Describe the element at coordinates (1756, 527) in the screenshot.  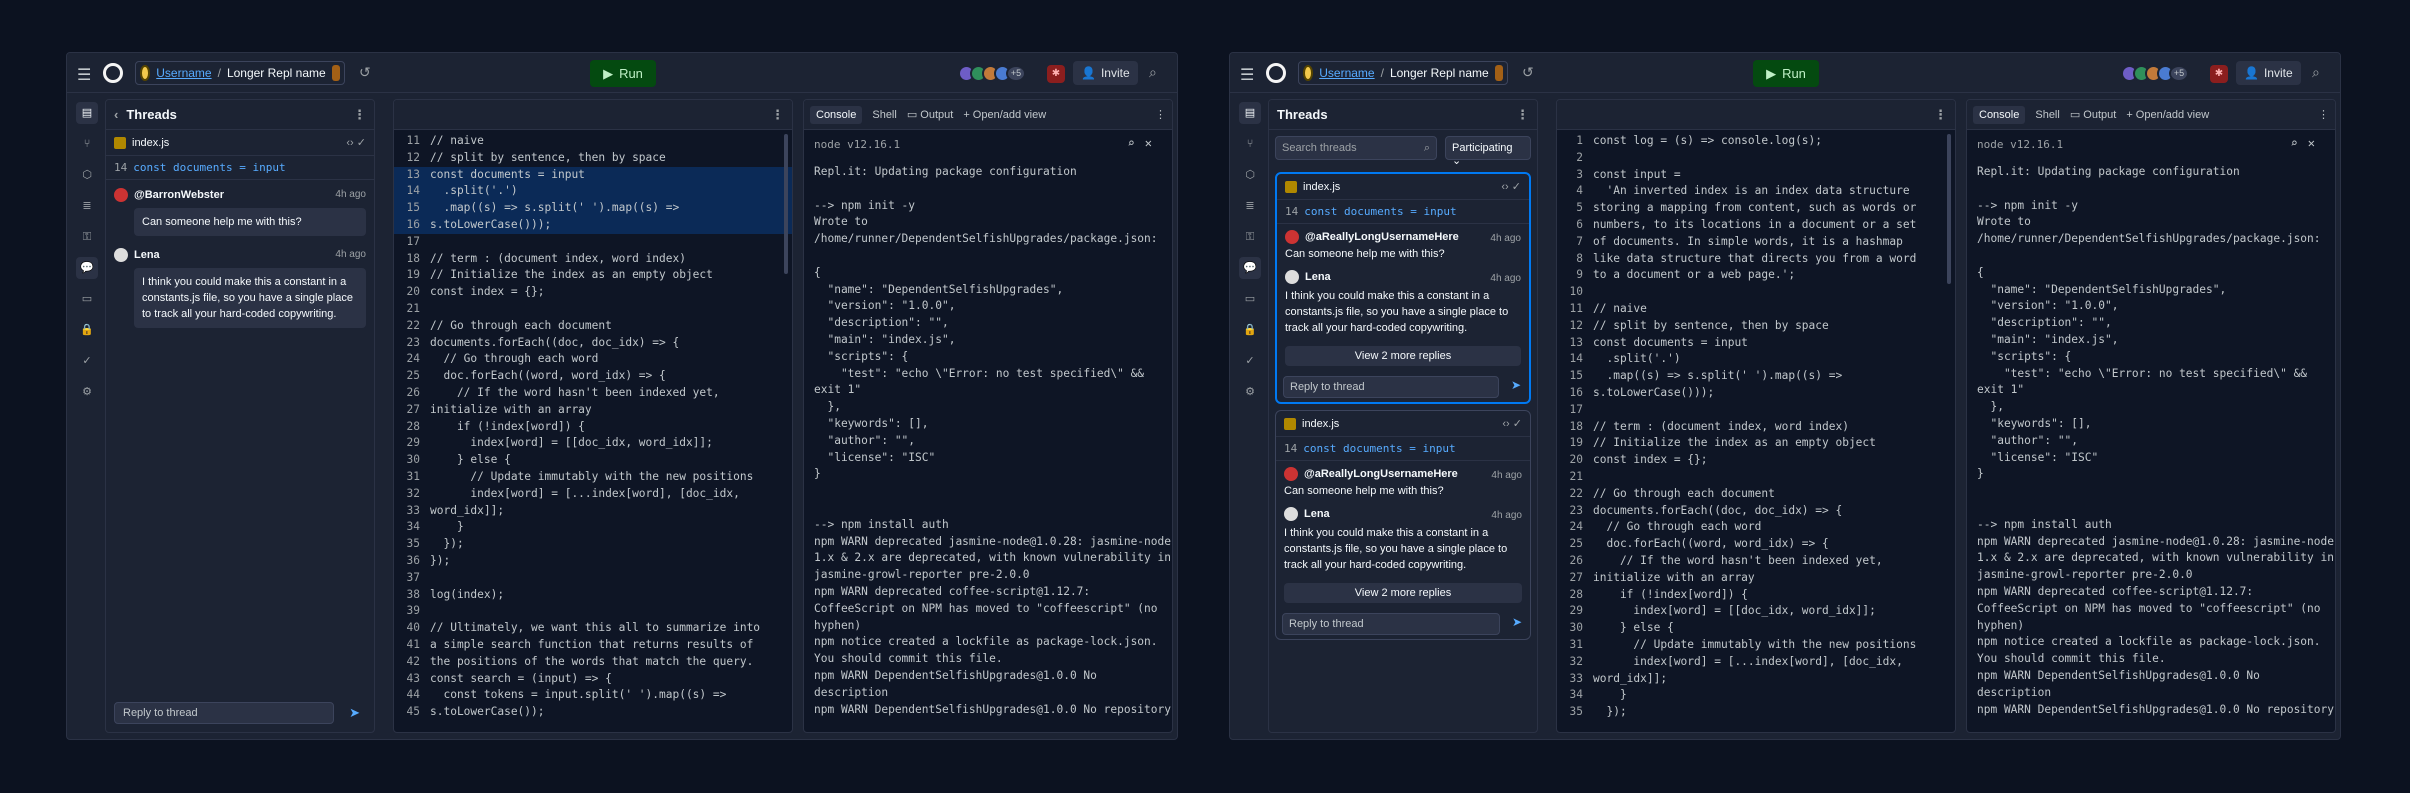
I see `code-line: 24 // Go through each word` at that location.